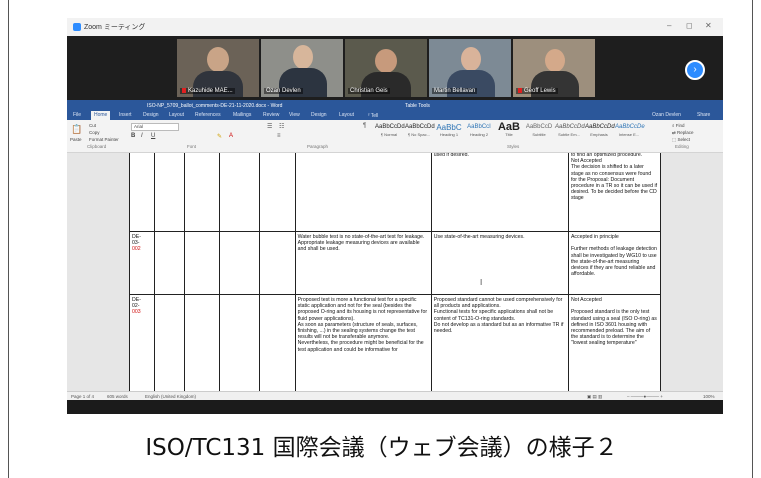  I want to click on tab-view: View, so click(294, 115).